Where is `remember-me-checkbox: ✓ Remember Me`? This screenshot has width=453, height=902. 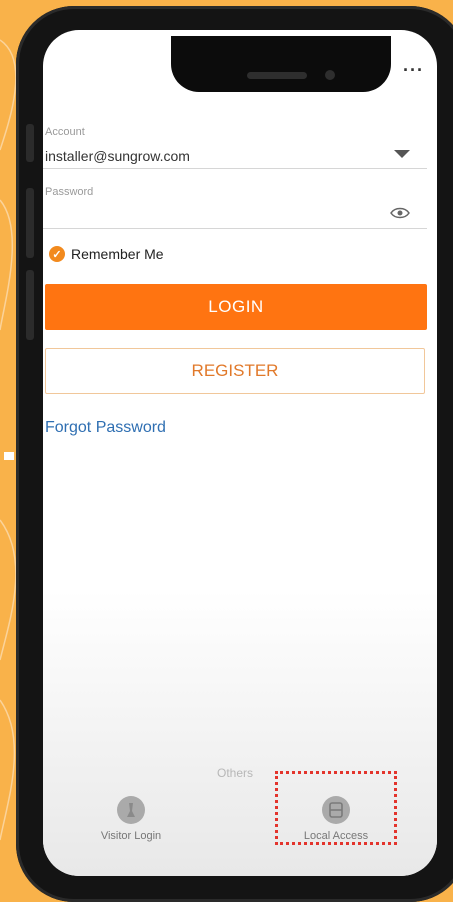
remember-me-checkbox: ✓ Remember Me is located at coordinates (106, 254).